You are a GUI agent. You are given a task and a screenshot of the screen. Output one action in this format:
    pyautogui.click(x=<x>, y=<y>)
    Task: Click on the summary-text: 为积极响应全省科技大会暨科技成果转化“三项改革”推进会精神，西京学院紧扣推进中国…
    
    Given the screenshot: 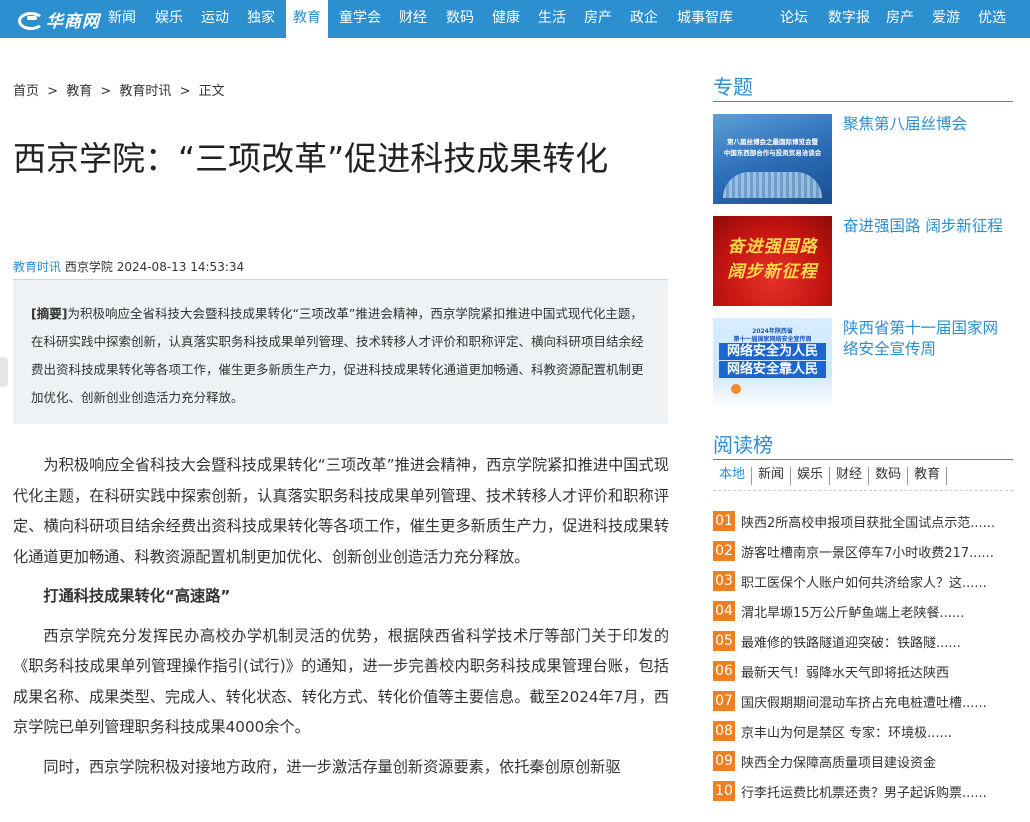 What is the action you would take?
    pyautogui.click(x=337, y=355)
    